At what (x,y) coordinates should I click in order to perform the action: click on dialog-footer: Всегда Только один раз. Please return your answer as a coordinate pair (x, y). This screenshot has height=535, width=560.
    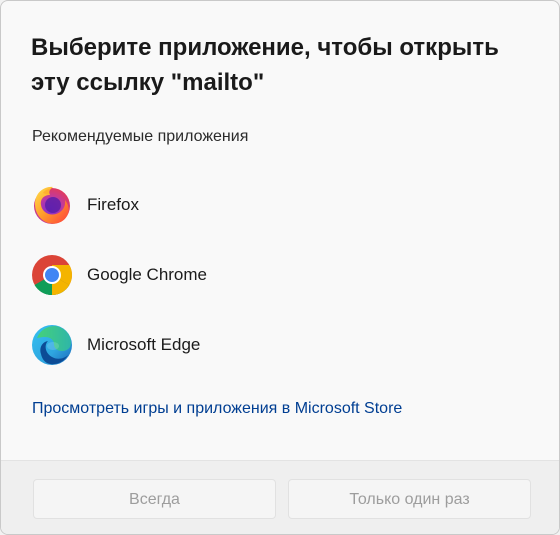
    Looking at the image, I should click on (280, 497).